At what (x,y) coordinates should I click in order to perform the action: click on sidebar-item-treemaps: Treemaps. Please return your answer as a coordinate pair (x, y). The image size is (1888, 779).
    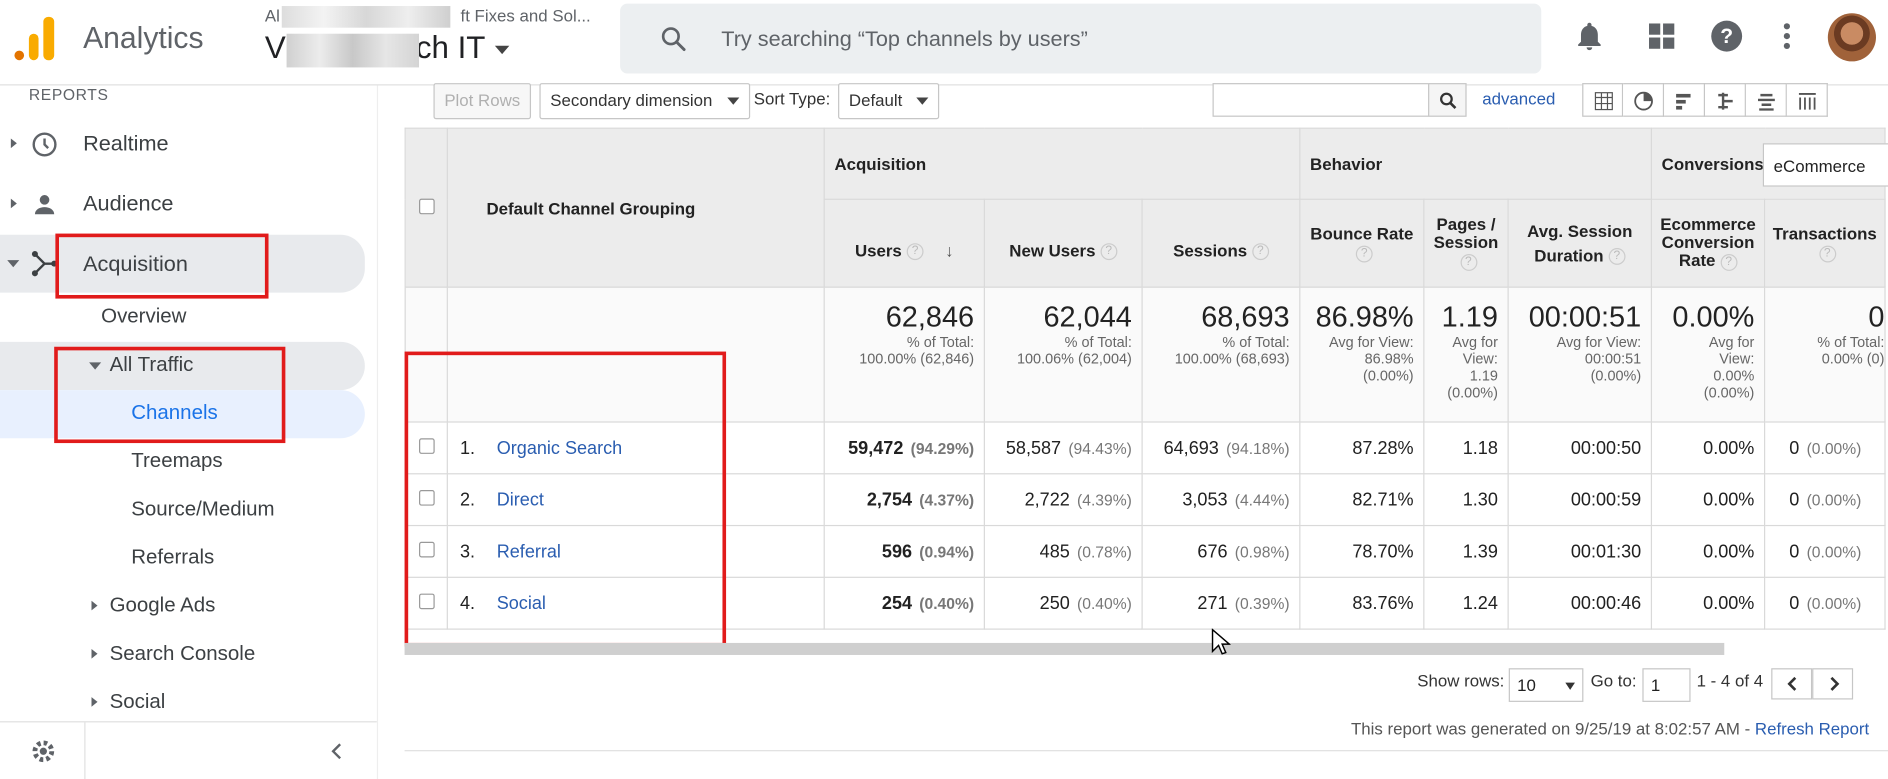
    Looking at the image, I should click on (182, 462).